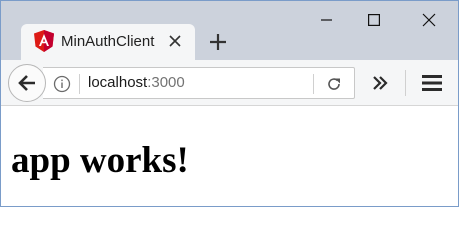  Describe the element at coordinates (62, 84) in the screenshot. I see `info-icon` at that location.